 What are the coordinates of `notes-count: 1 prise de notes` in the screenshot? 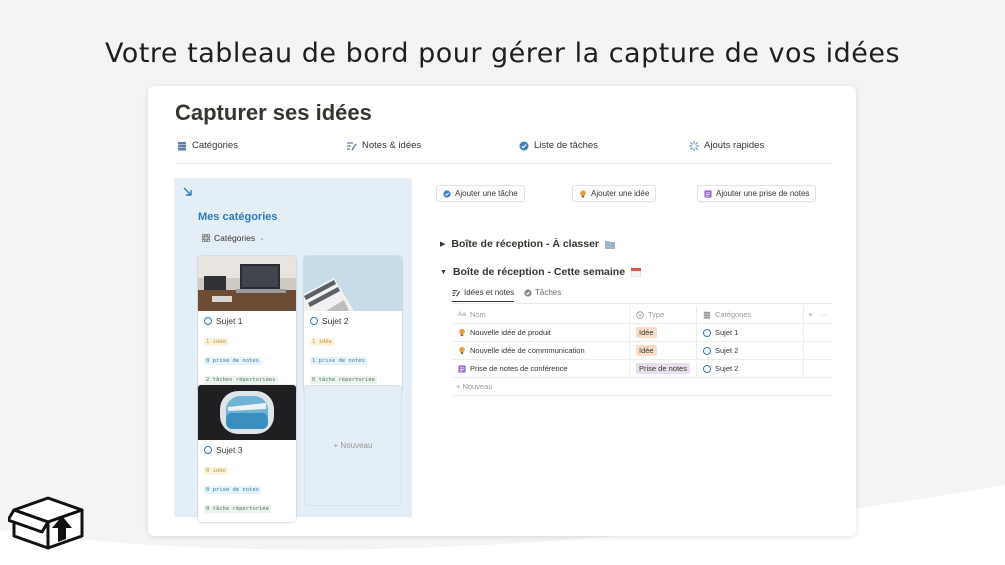 It's located at (338, 361).